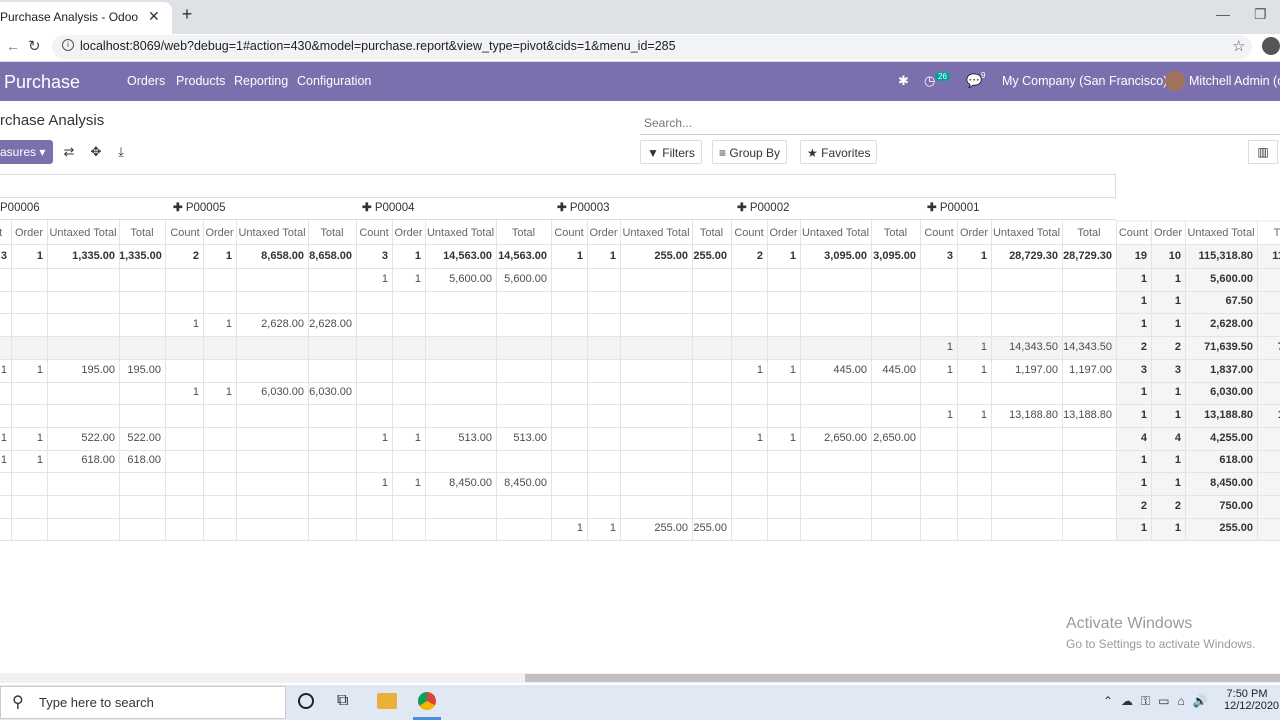  I want to click on column-group-header: ✚ P00005, so click(196, 208).